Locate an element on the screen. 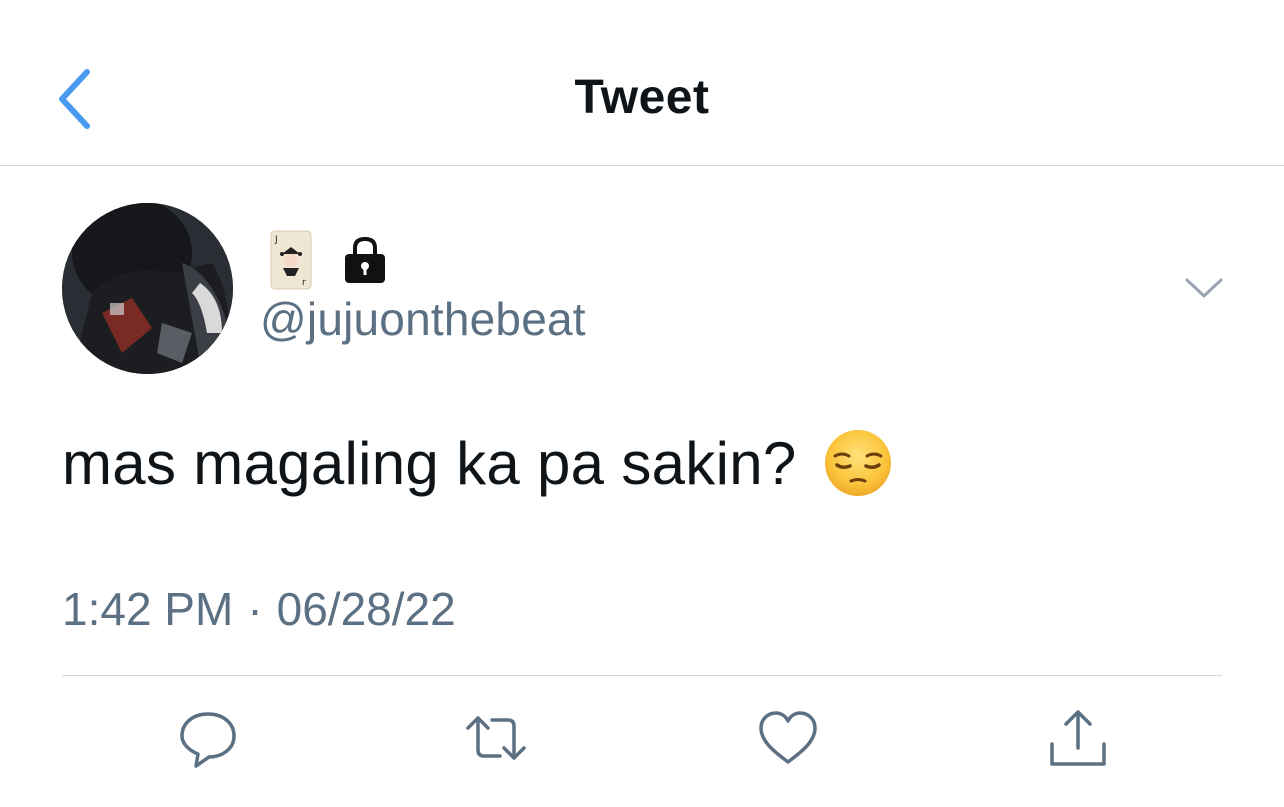  retweet-icon is located at coordinates (496, 738).